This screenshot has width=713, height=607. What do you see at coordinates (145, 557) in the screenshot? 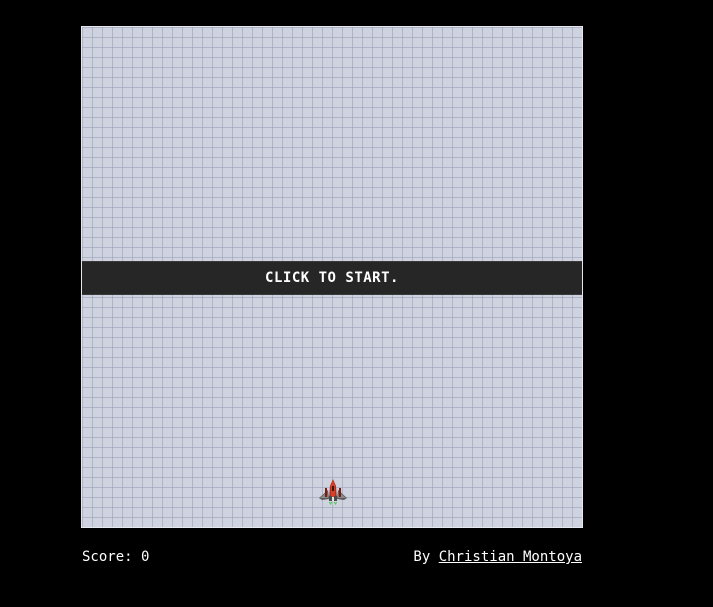
I see `score-value: 0` at bounding box center [145, 557].